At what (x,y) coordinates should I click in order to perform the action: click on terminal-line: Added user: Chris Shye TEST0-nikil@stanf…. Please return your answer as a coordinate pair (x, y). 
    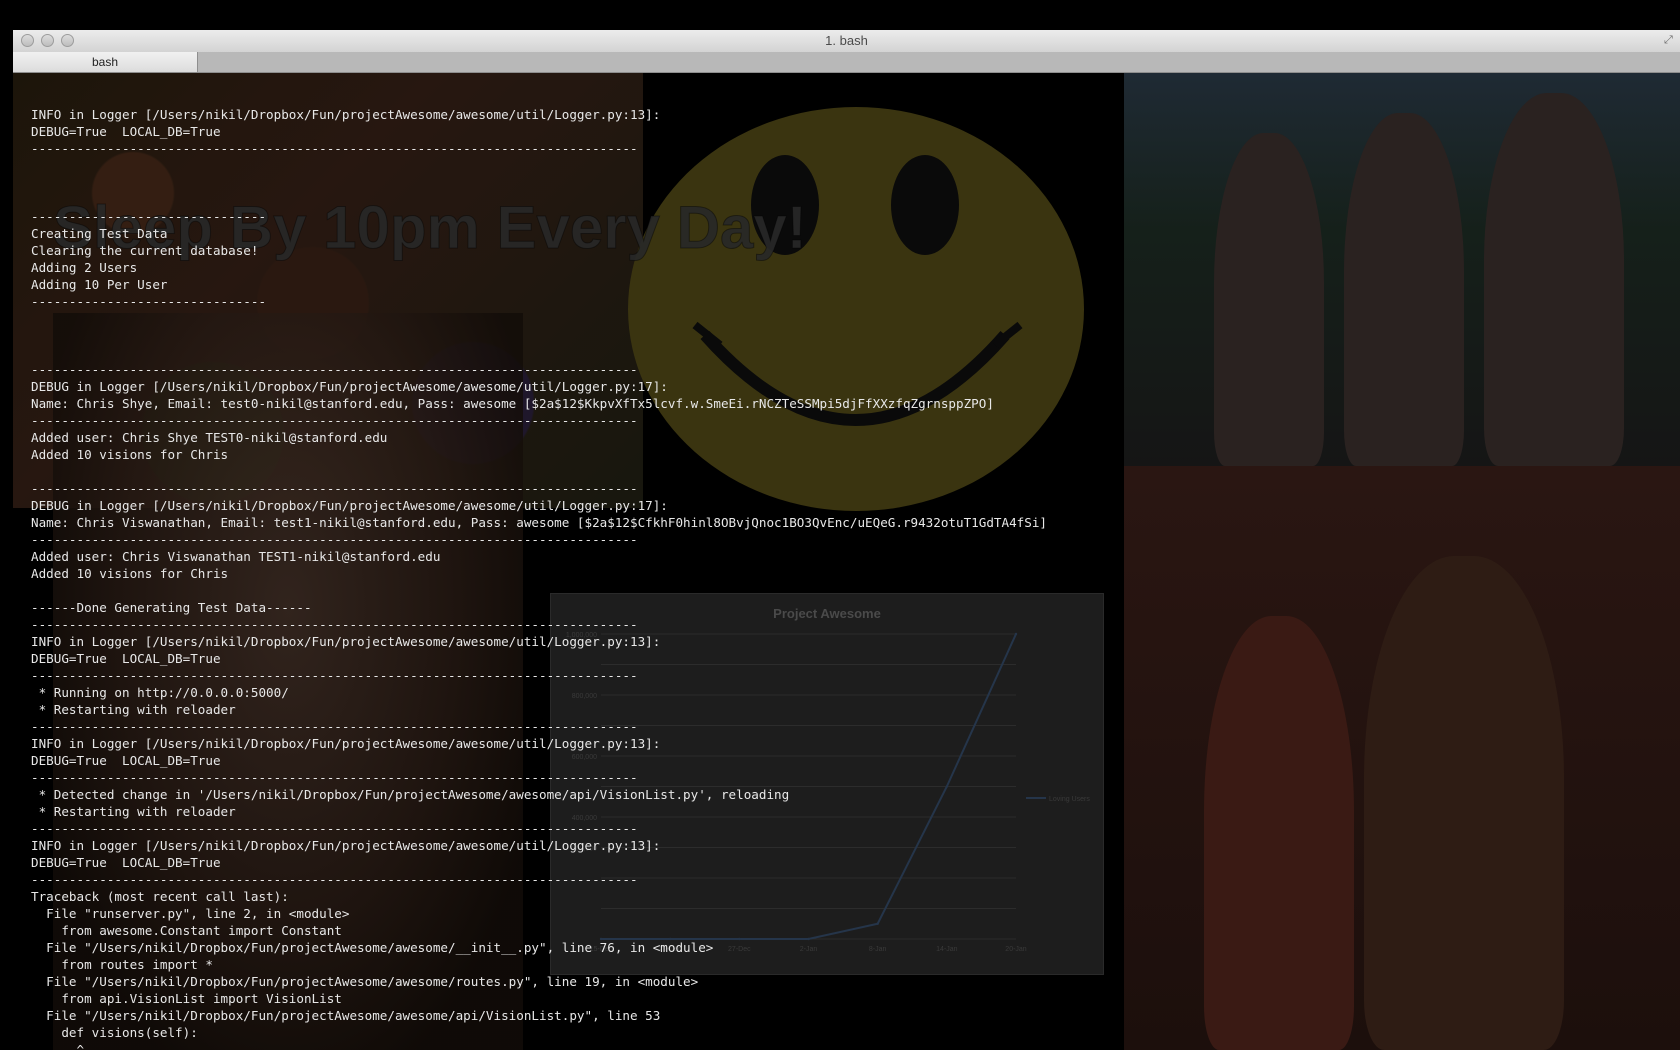
    Looking at the image, I should click on (209, 437).